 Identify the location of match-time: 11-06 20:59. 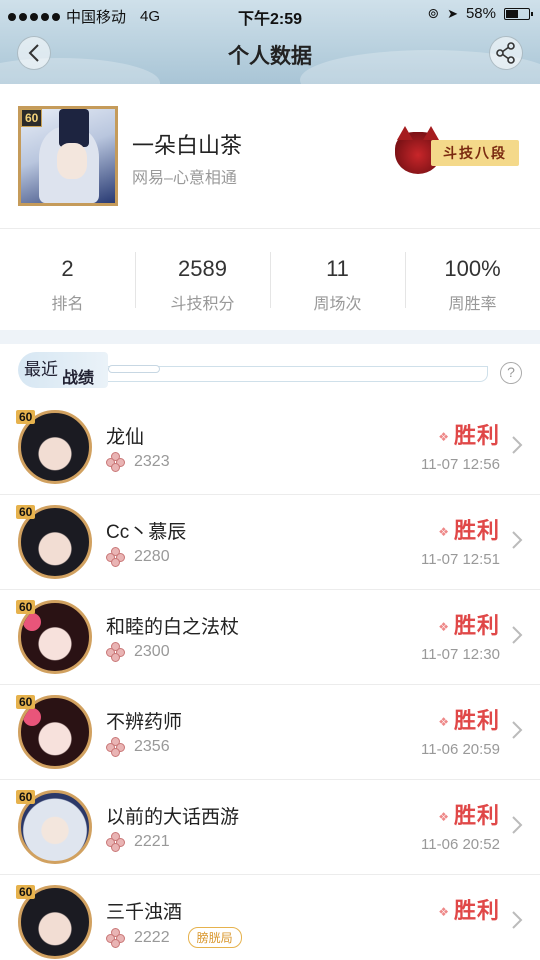
(460, 749).